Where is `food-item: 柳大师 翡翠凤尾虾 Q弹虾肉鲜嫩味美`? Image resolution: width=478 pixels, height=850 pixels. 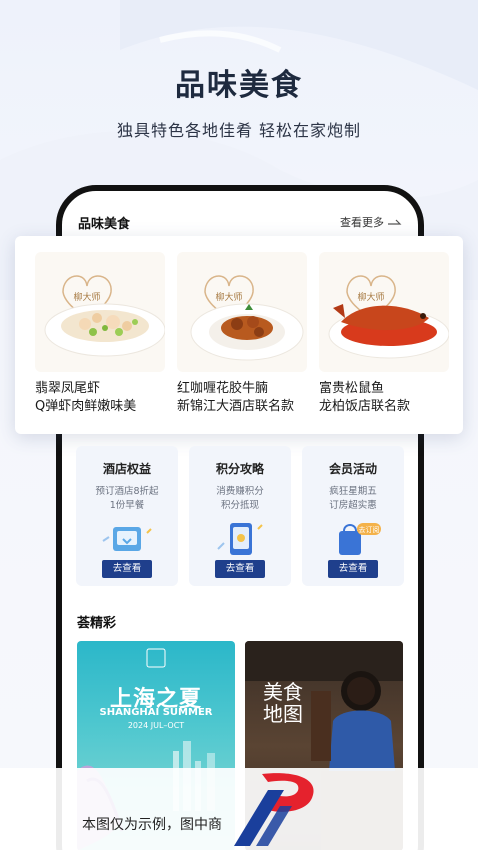 food-item: 柳大师 翡翠凤尾虾 Q弹虾肉鲜嫩味美 is located at coordinates (100, 333).